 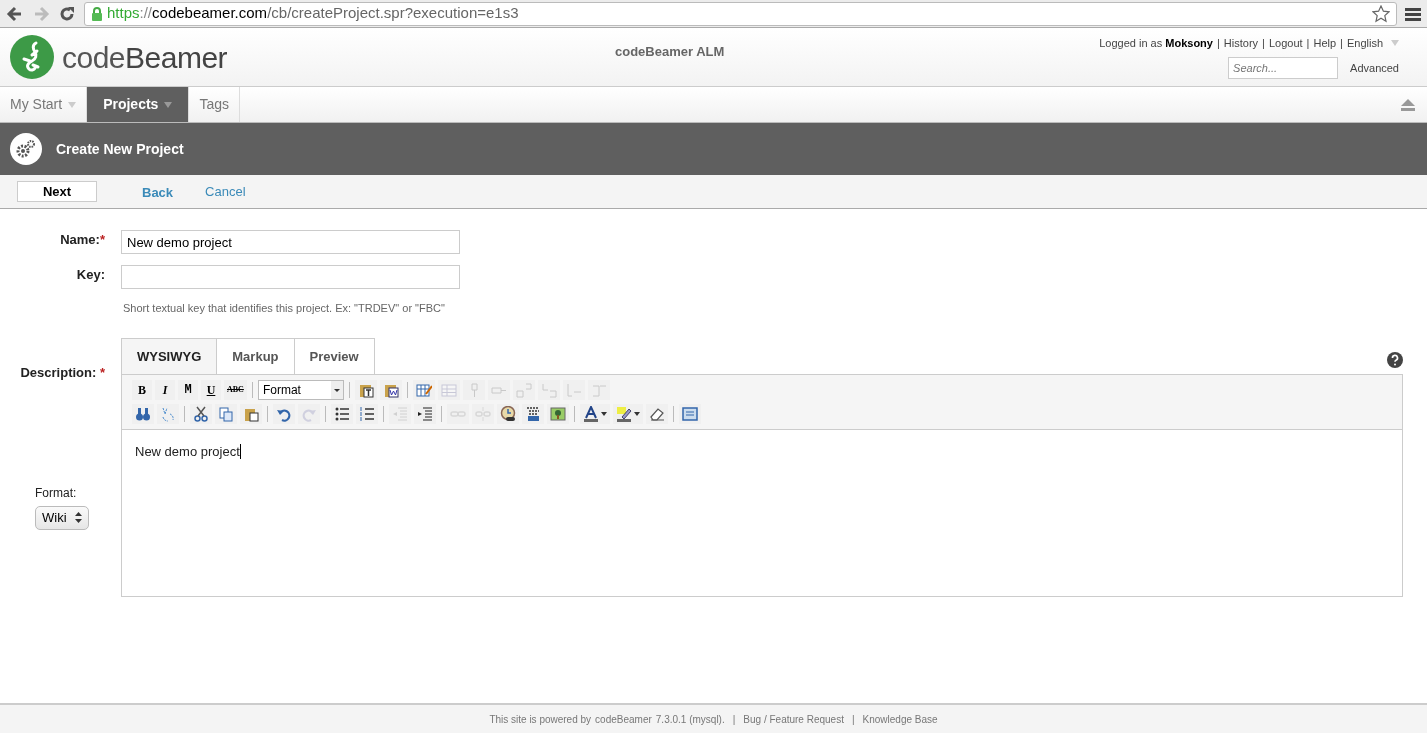 I want to click on footer-link: Knowledge Base, so click(x=900, y=719).